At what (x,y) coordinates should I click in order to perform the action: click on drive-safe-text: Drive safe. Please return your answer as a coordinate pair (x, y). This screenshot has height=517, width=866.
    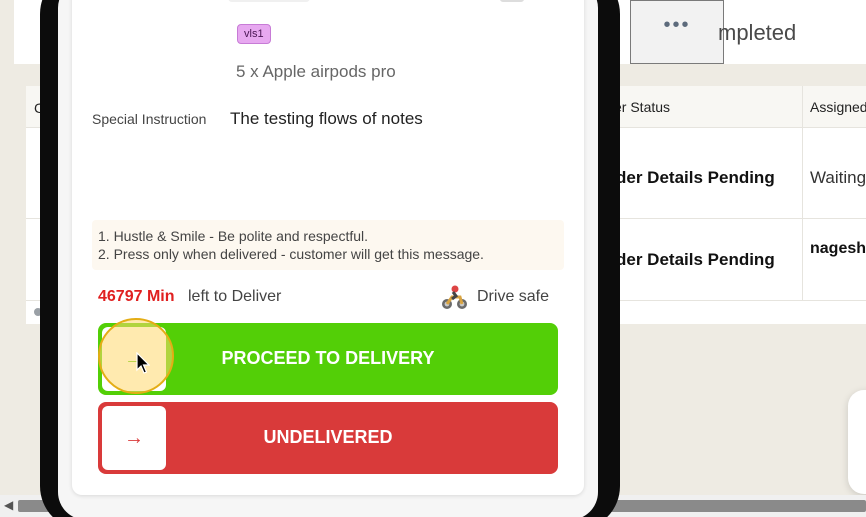
    Looking at the image, I should click on (513, 296).